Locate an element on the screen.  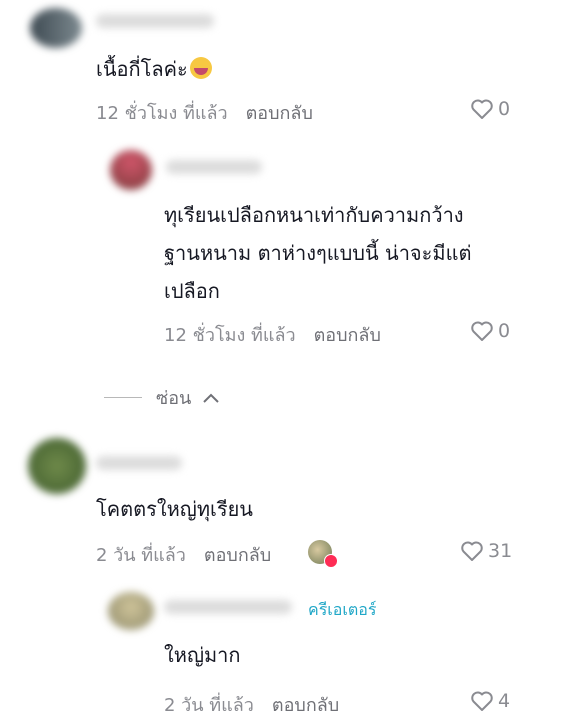
hide-label: ซ่อน is located at coordinates (174, 398).